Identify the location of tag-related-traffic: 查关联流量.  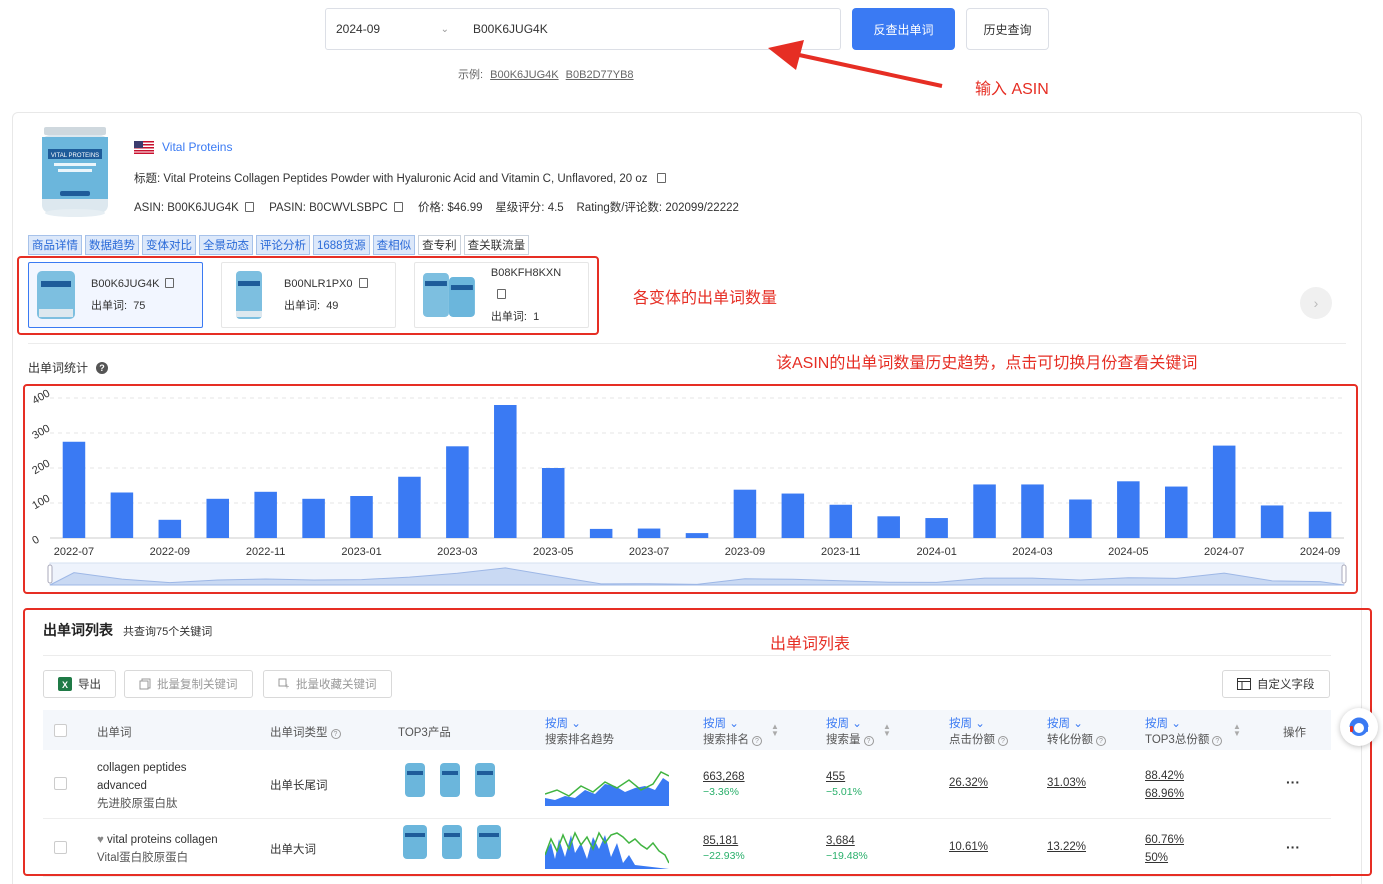
(496, 245).